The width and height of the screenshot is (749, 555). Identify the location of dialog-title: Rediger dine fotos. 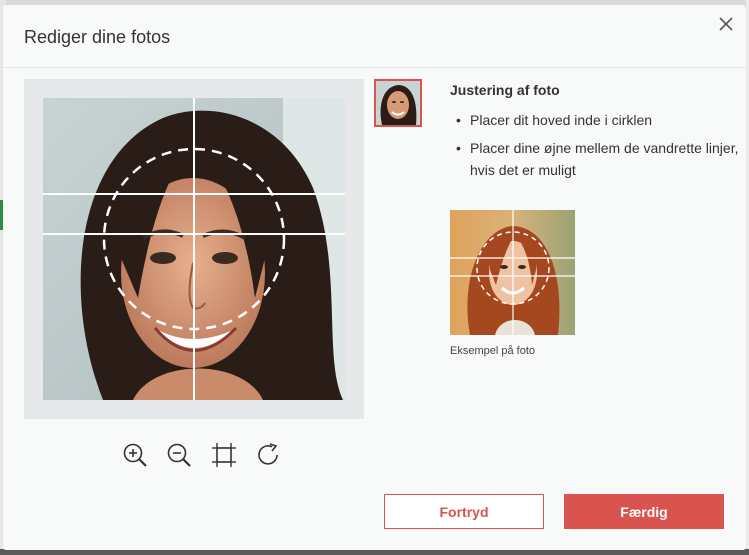
(97, 37).